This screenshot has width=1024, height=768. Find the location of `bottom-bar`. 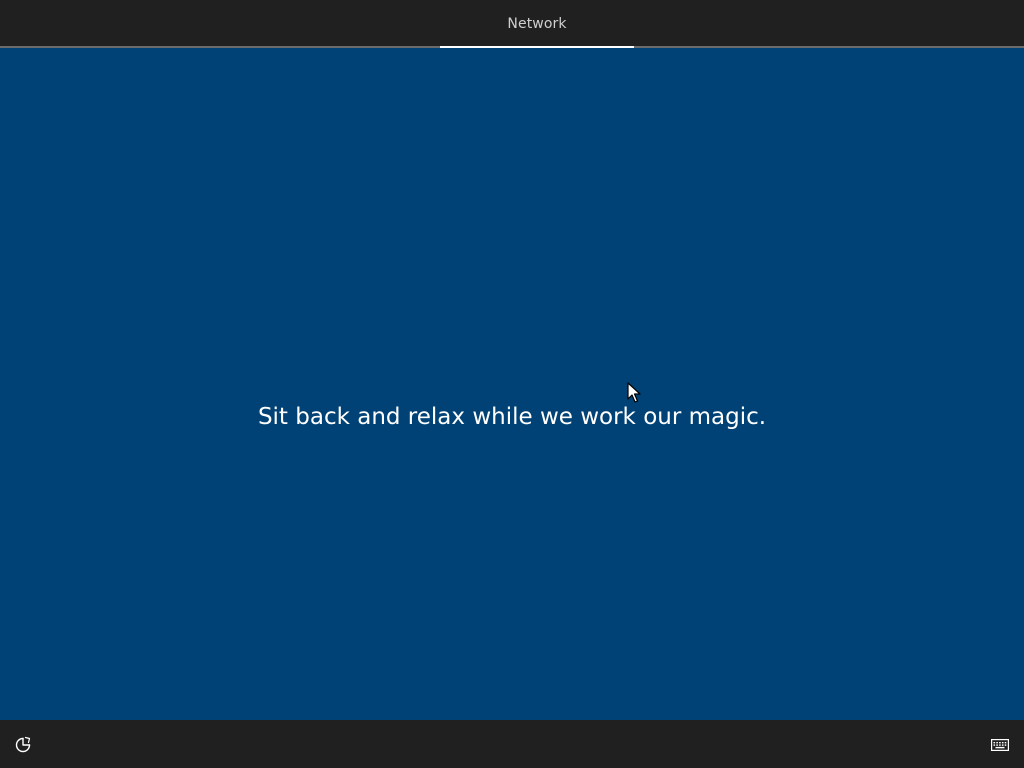

bottom-bar is located at coordinates (512, 744).